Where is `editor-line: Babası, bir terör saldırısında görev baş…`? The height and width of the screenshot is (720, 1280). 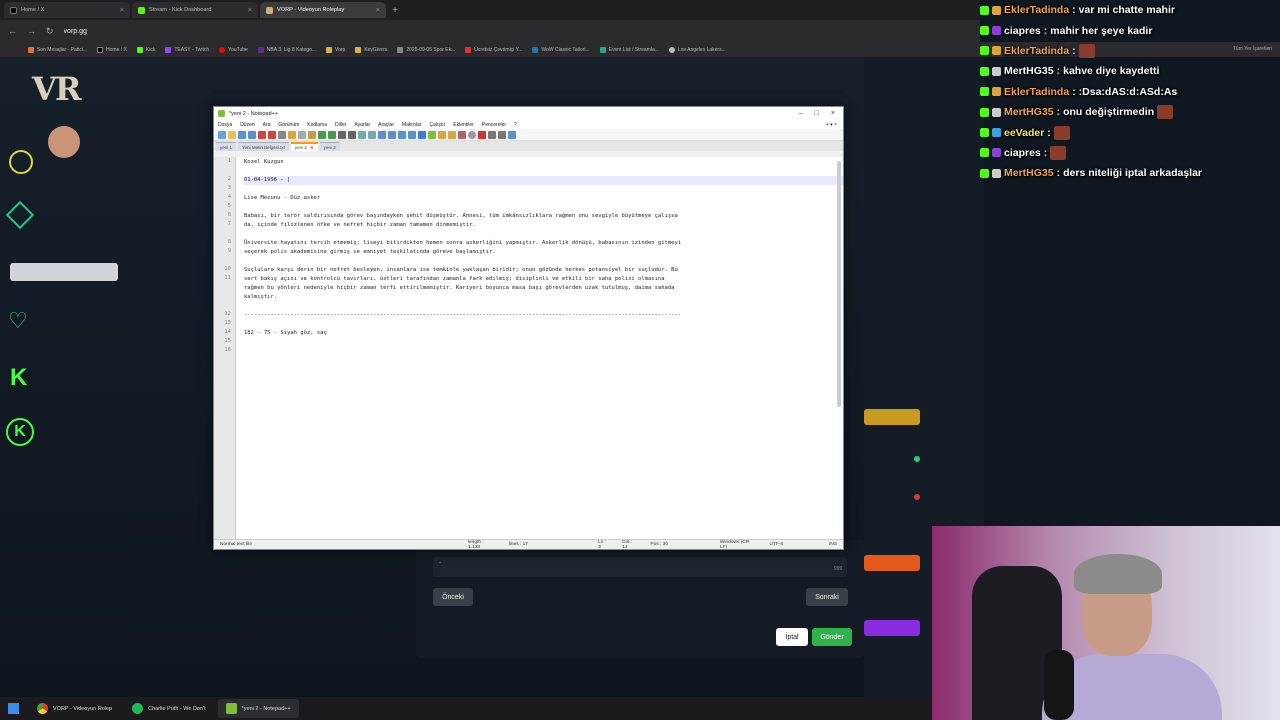
editor-line: Babası, bir terör saldırısında görev baş… is located at coordinates (543, 216).